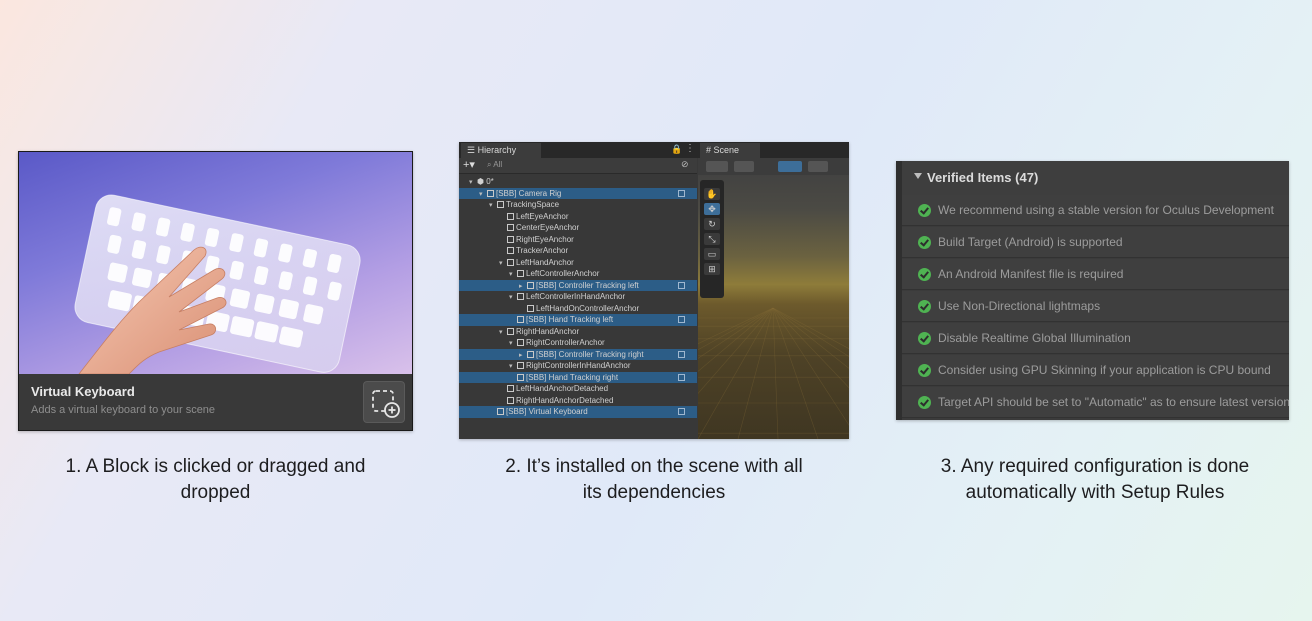  Describe the element at coordinates (578, 182) in the screenshot. I see `hierarchy-row: ▾ ⬢ 0*` at that location.